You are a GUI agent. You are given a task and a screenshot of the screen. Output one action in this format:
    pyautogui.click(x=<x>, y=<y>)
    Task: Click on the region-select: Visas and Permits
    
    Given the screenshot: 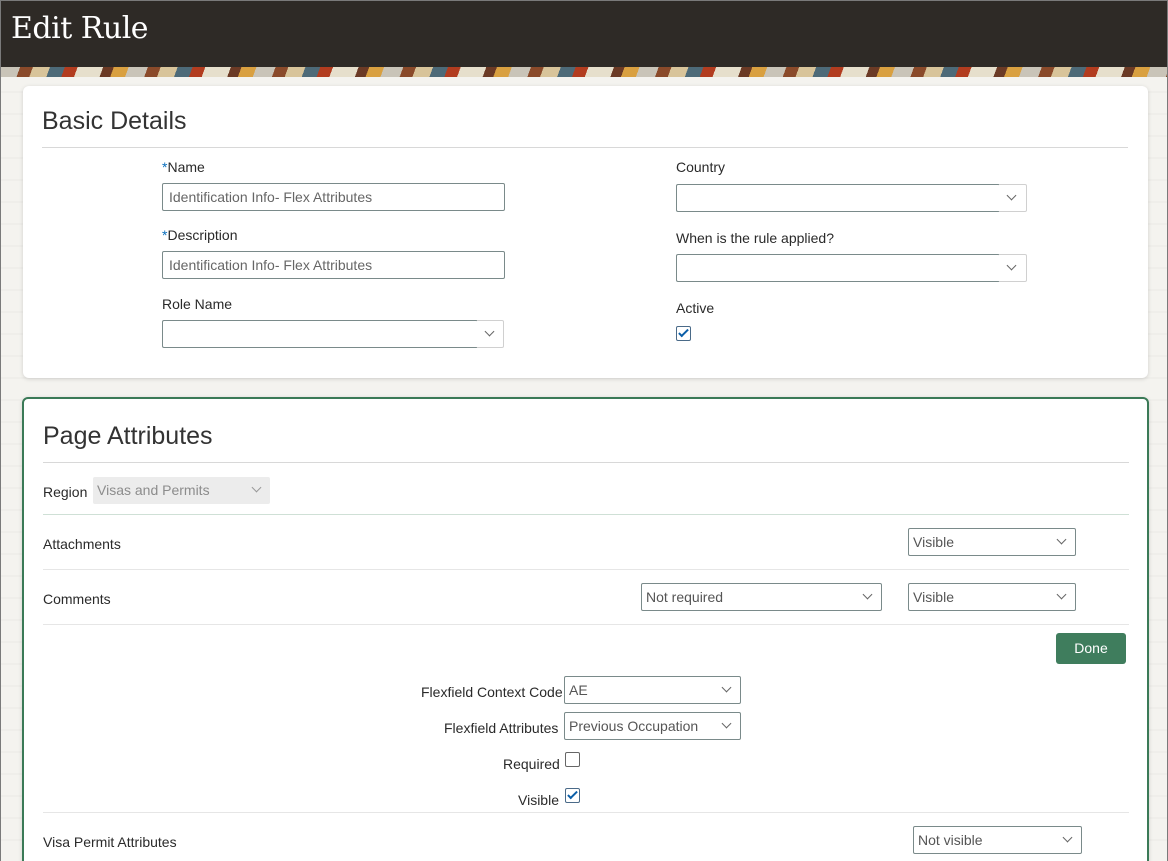 What is the action you would take?
    pyautogui.click(x=181, y=490)
    